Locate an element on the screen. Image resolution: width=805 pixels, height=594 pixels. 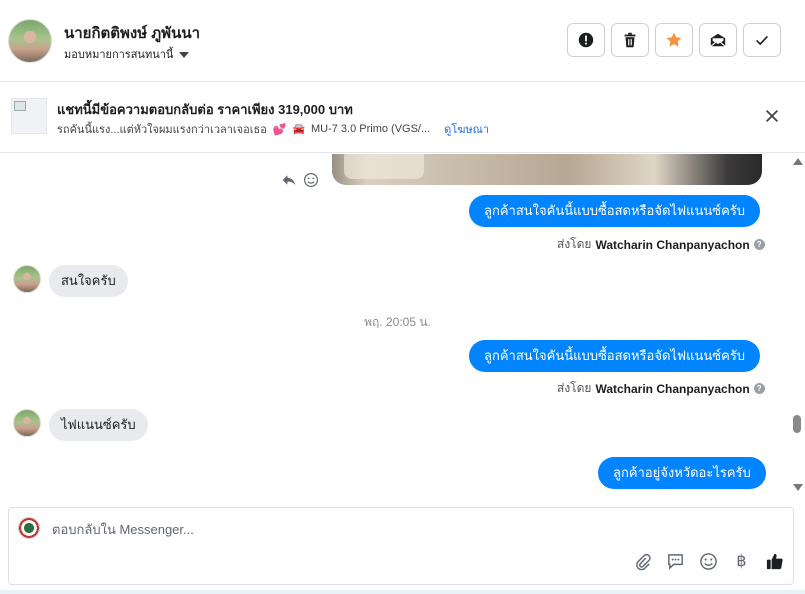
report-button is located at coordinates (586, 40).